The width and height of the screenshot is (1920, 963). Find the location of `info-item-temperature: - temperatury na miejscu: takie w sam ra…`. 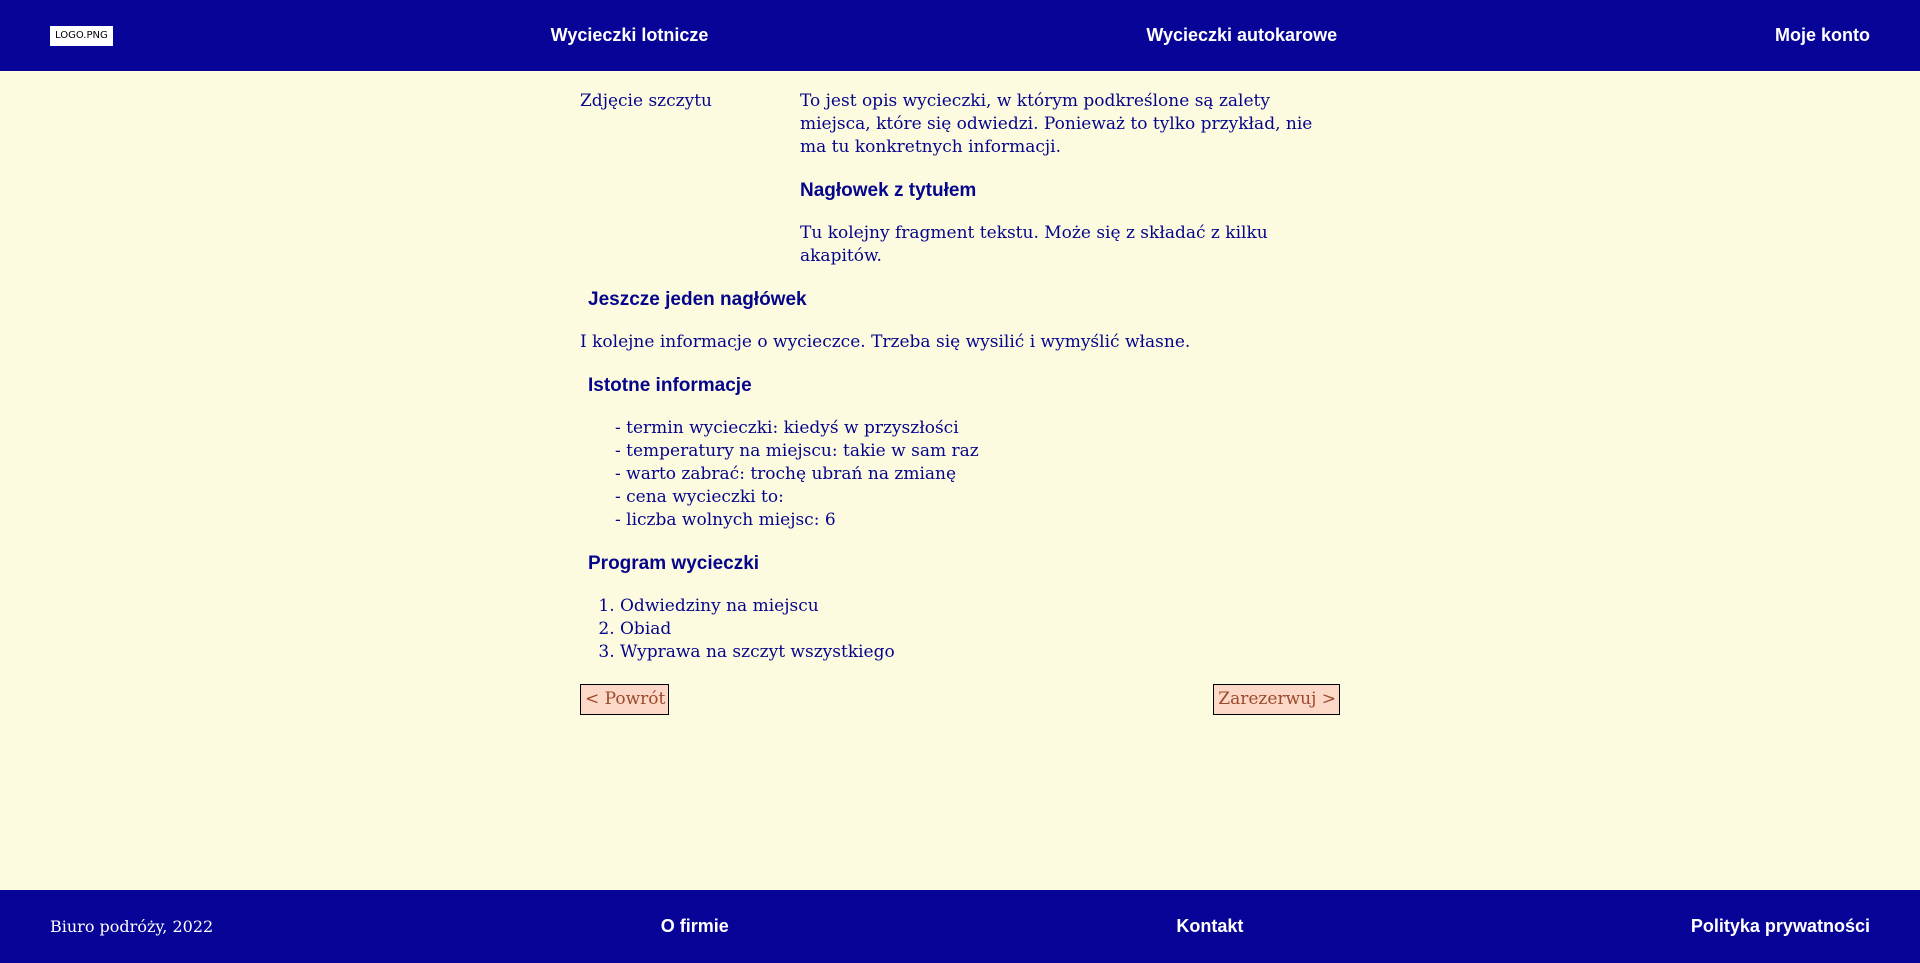

info-item-temperature: - temperatury na miejscu: takie w sam ra… is located at coordinates (797, 451).